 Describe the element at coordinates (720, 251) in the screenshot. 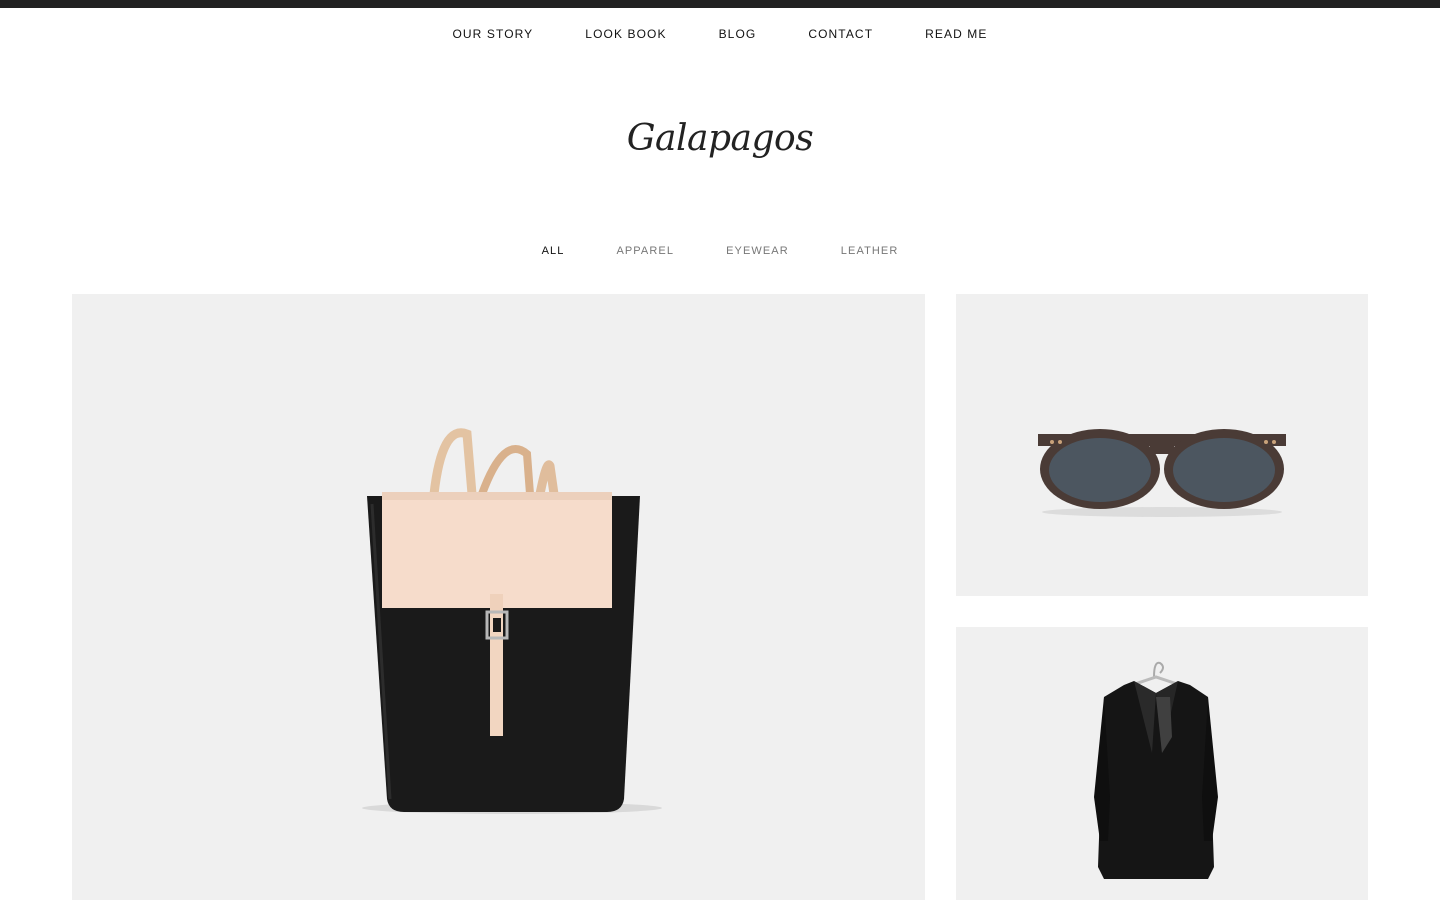

I see `category-filters: ALL APPAREL EYEWEAR LEATHER` at that location.